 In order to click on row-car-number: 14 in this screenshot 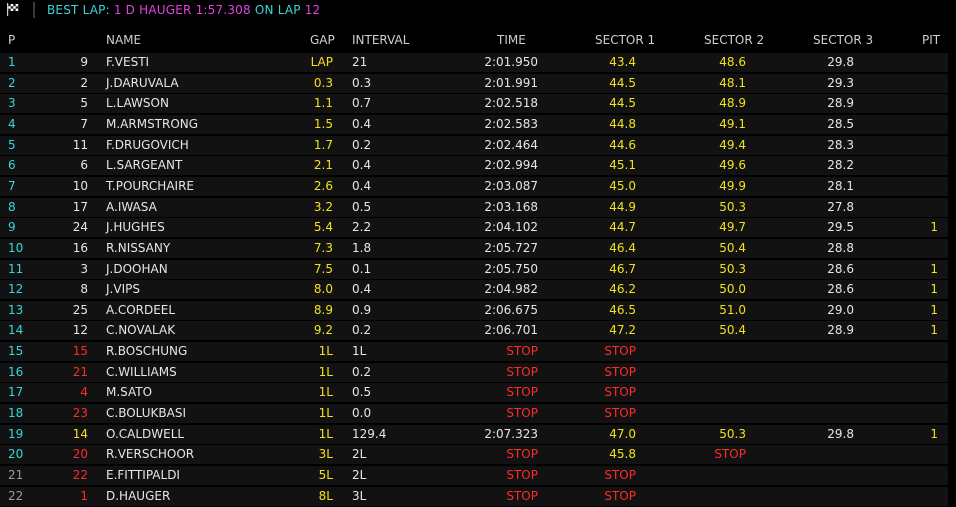, I will do `click(80, 433)`.